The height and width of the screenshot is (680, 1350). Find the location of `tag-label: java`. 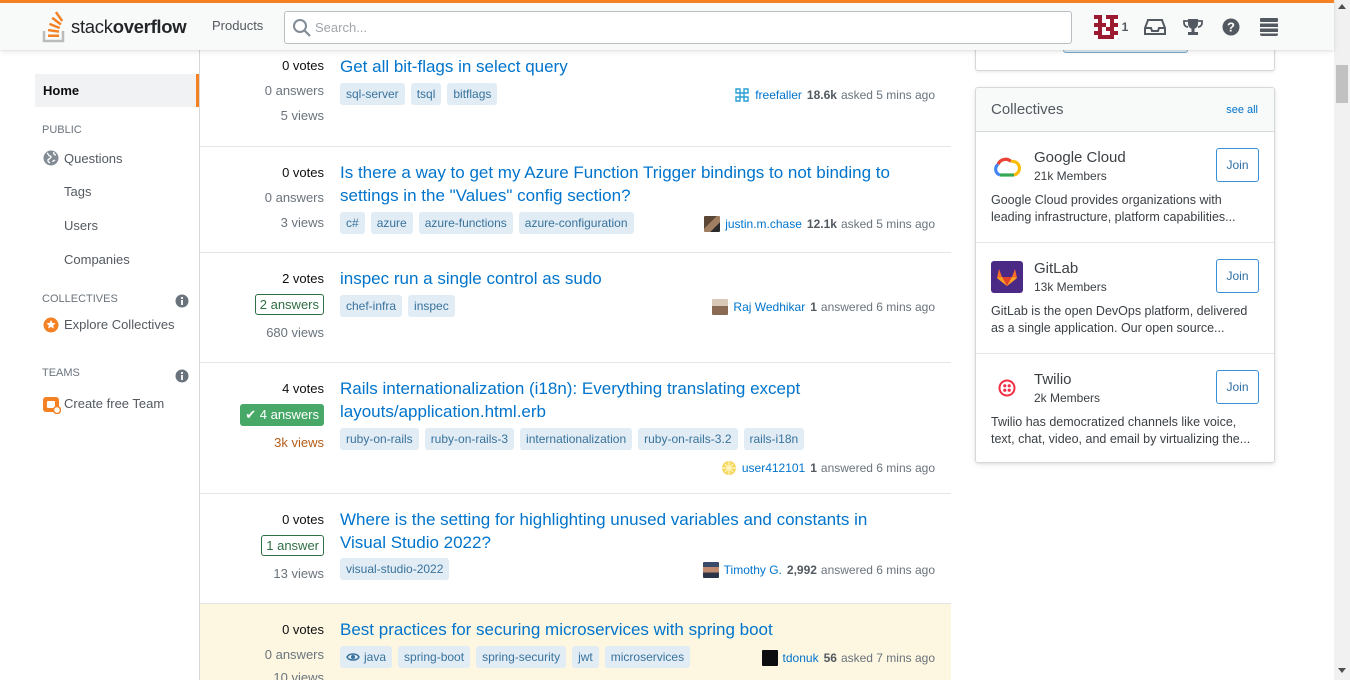

tag-label: java is located at coordinates (375, 657).